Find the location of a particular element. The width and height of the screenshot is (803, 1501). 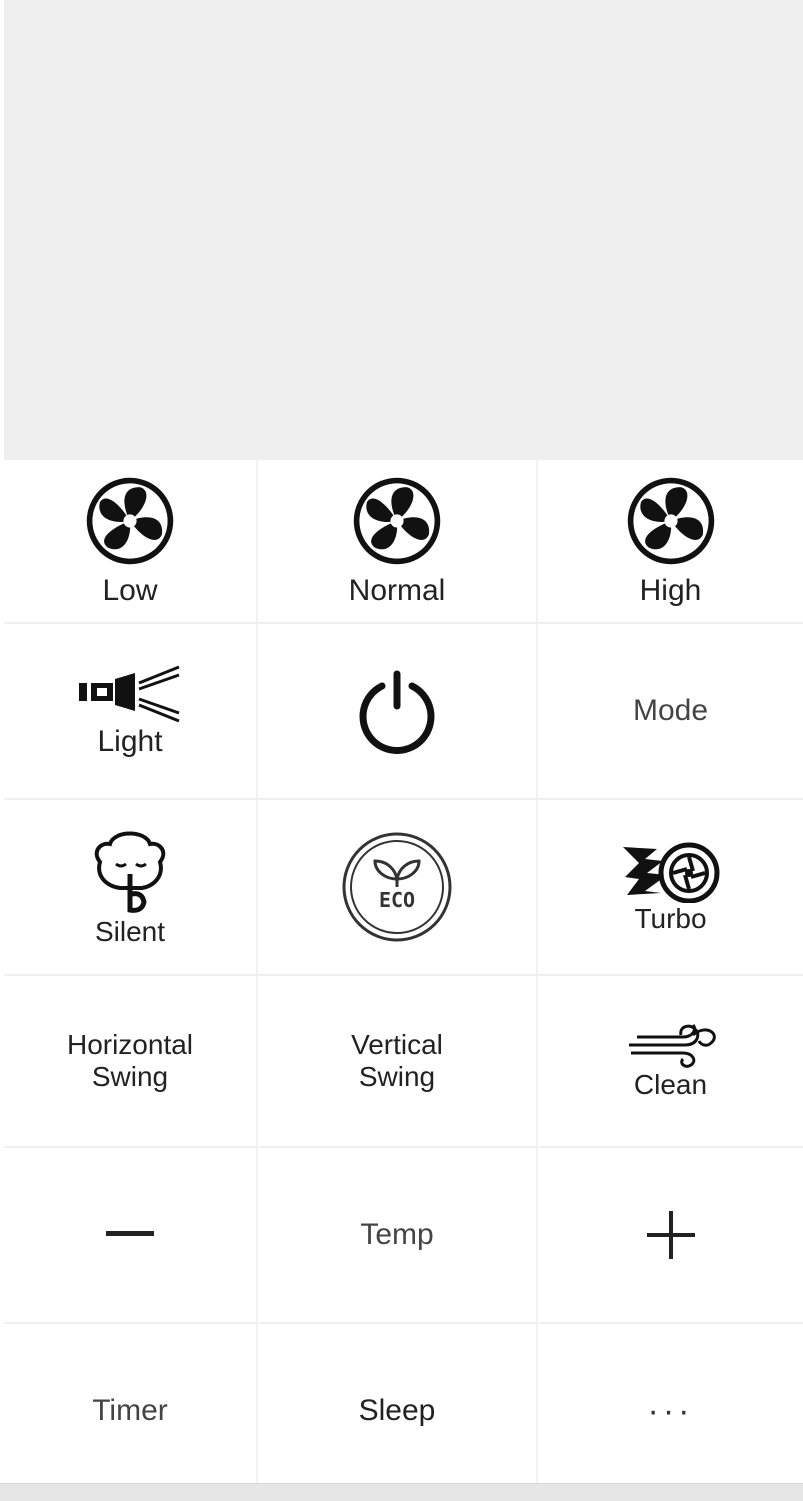

fan-normal-label: Normal is located at coordinates (397, 590).